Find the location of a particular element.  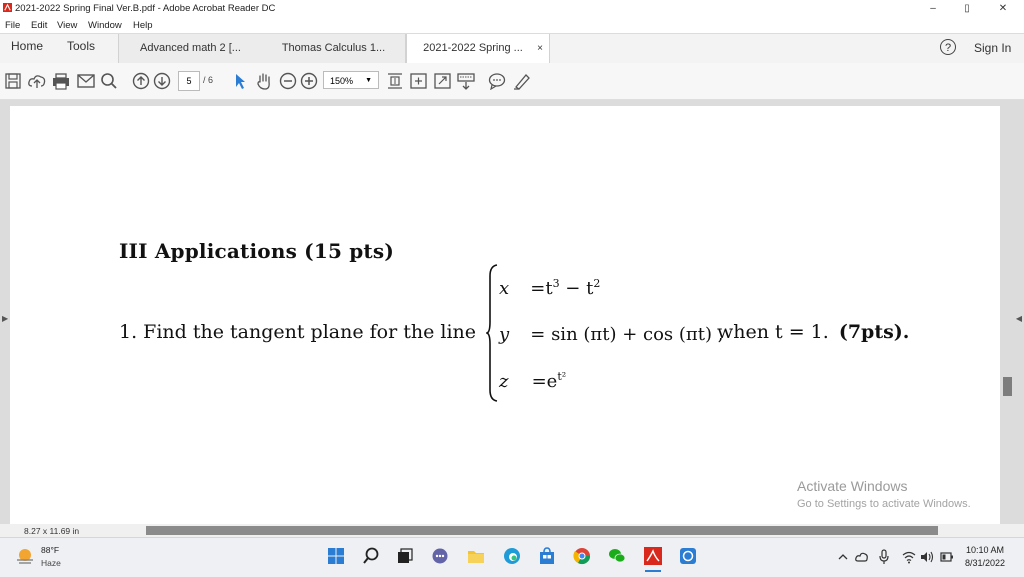

zoom-select: 150% ▼ is located at coordinates (351, 80).